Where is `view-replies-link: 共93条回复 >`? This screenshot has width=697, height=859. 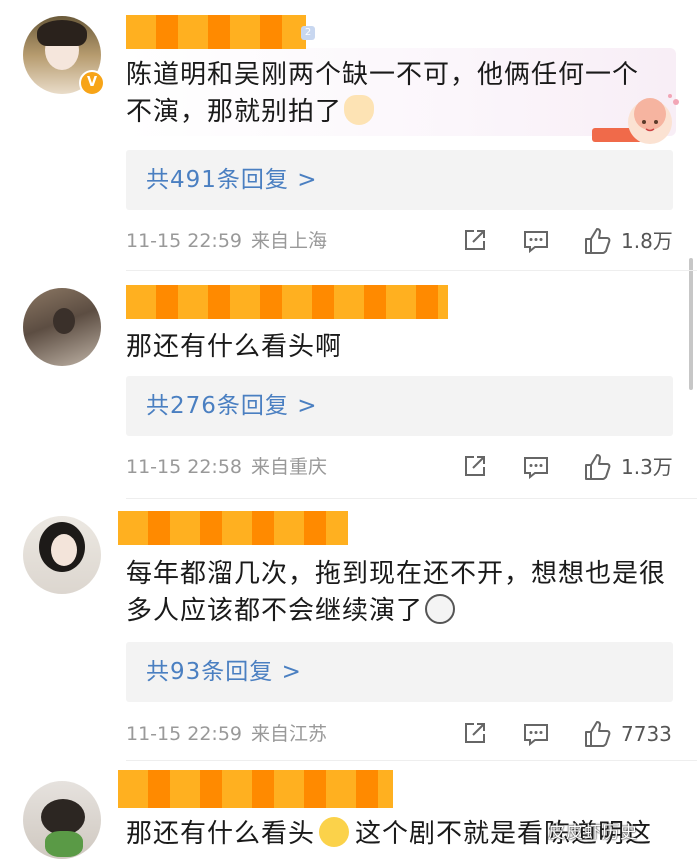 view-replies-link: 共93条回复 > is located at coordinates (224, 672).